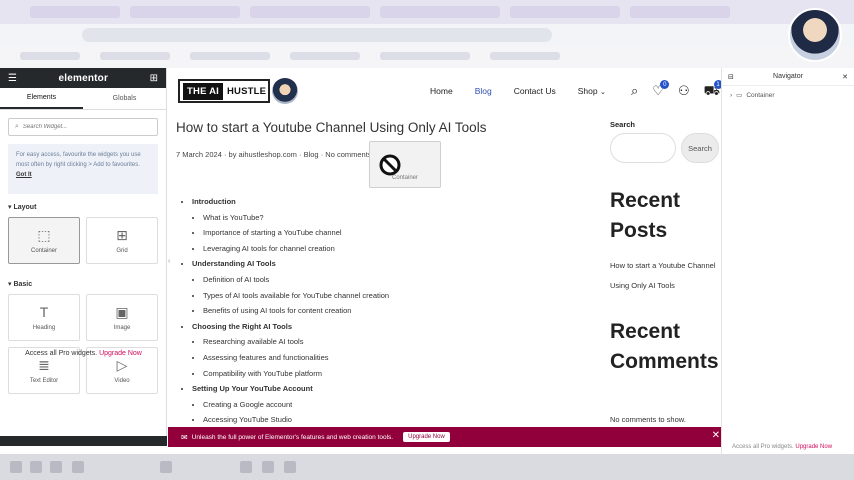 This screenshot has height=480, width=854. What do you see at coordinates (122, 240) in the screenshot?
I see `widget-grid: ⊞ Grid` at bounding box center [122, 240].